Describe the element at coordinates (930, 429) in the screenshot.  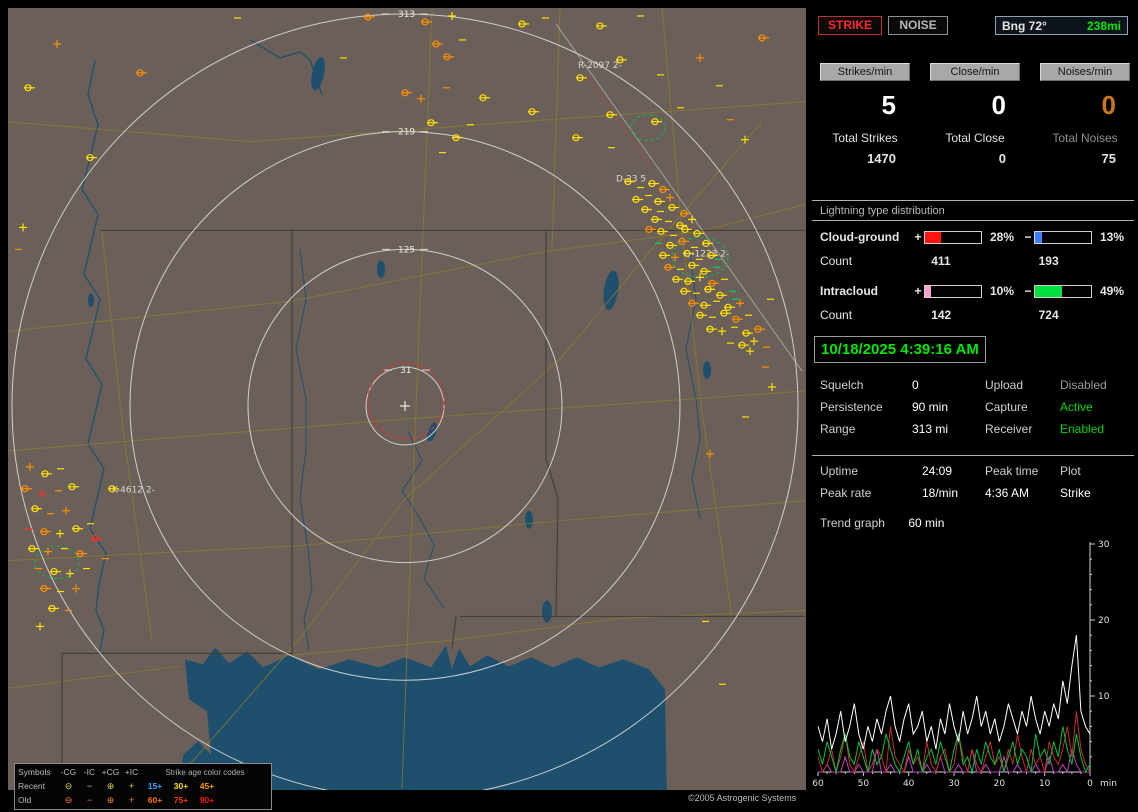
I see `range-value: 313 mi` at that location.